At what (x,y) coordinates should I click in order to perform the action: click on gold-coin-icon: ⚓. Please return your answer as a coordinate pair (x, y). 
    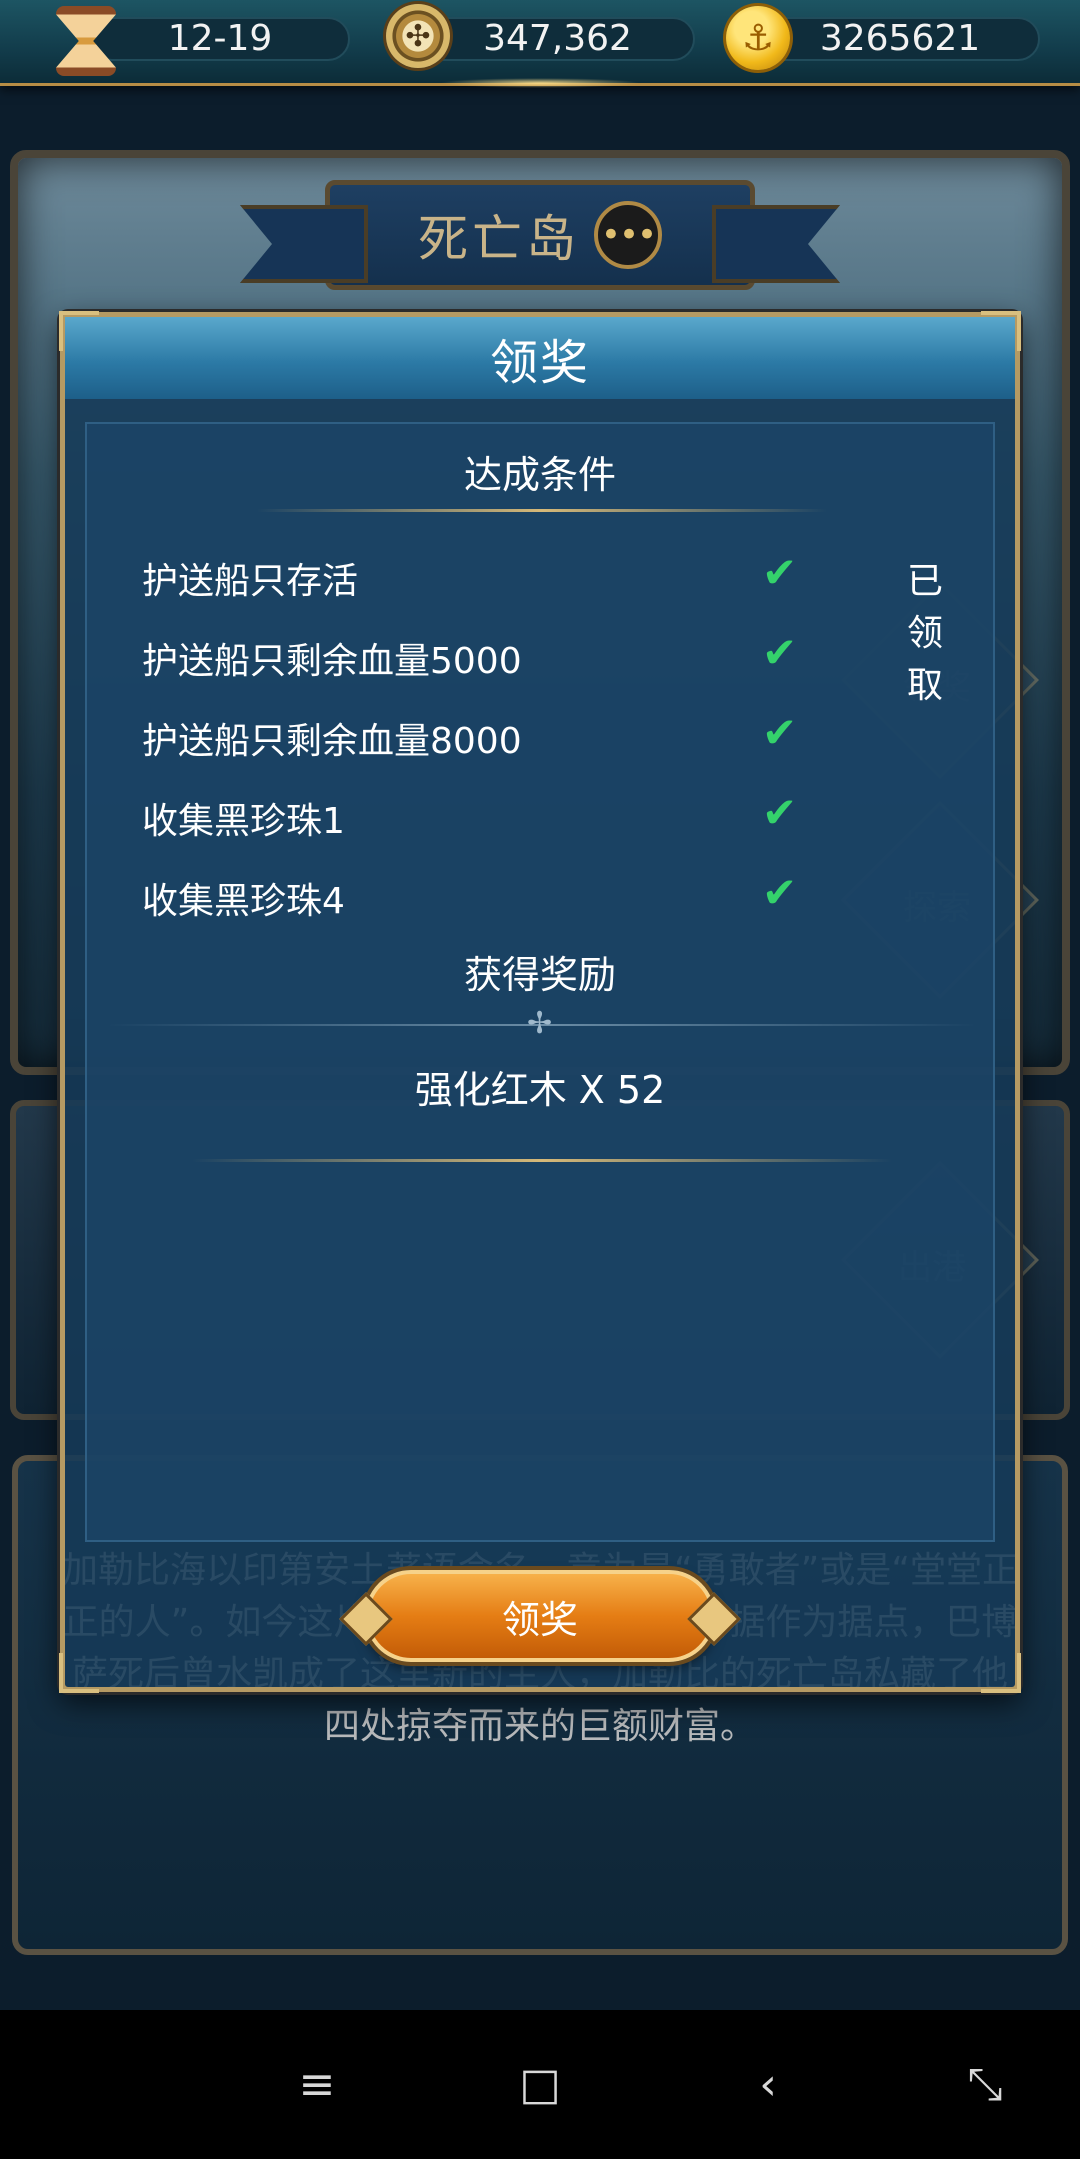
    Looking at the image, I should click on (758, 38).